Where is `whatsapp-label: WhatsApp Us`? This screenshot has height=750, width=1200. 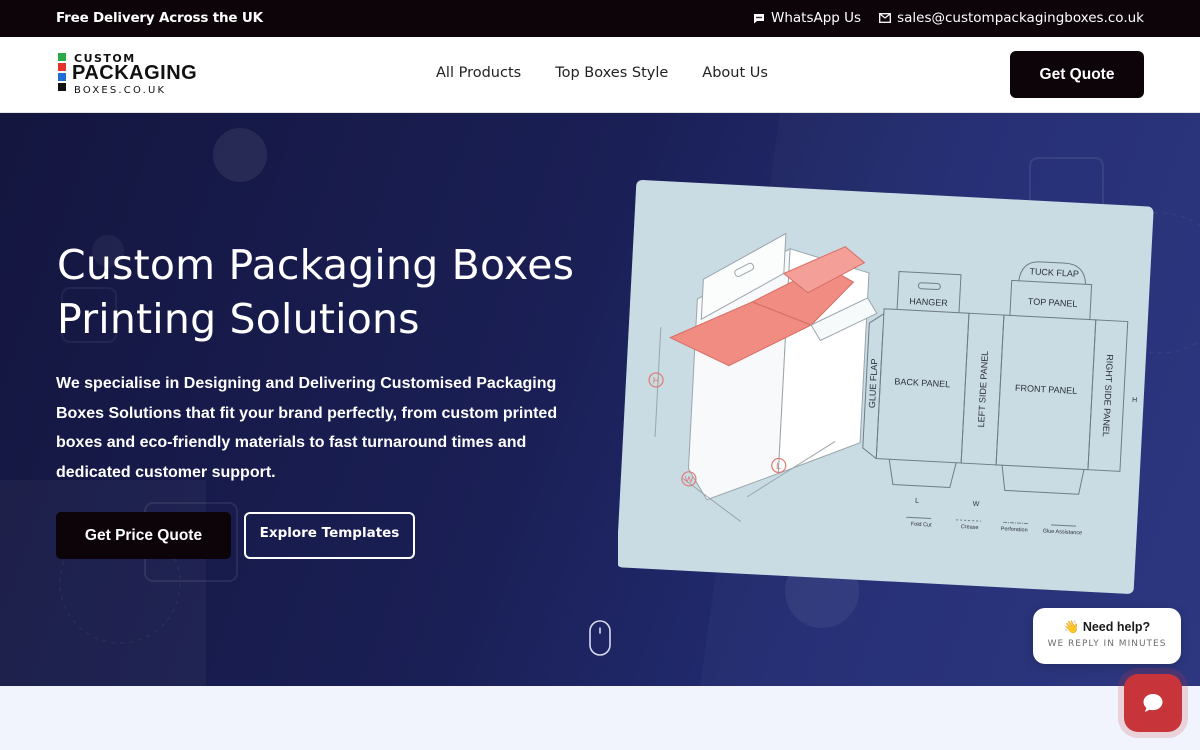
whatsapp-label: WhatsApp Us is located at coordinates (816, 18).